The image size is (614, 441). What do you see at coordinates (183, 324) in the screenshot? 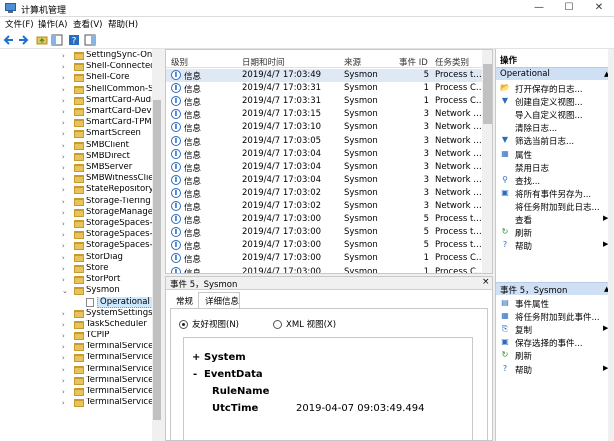
I see `friendly-view-radio` at bounding box center [183, 324].